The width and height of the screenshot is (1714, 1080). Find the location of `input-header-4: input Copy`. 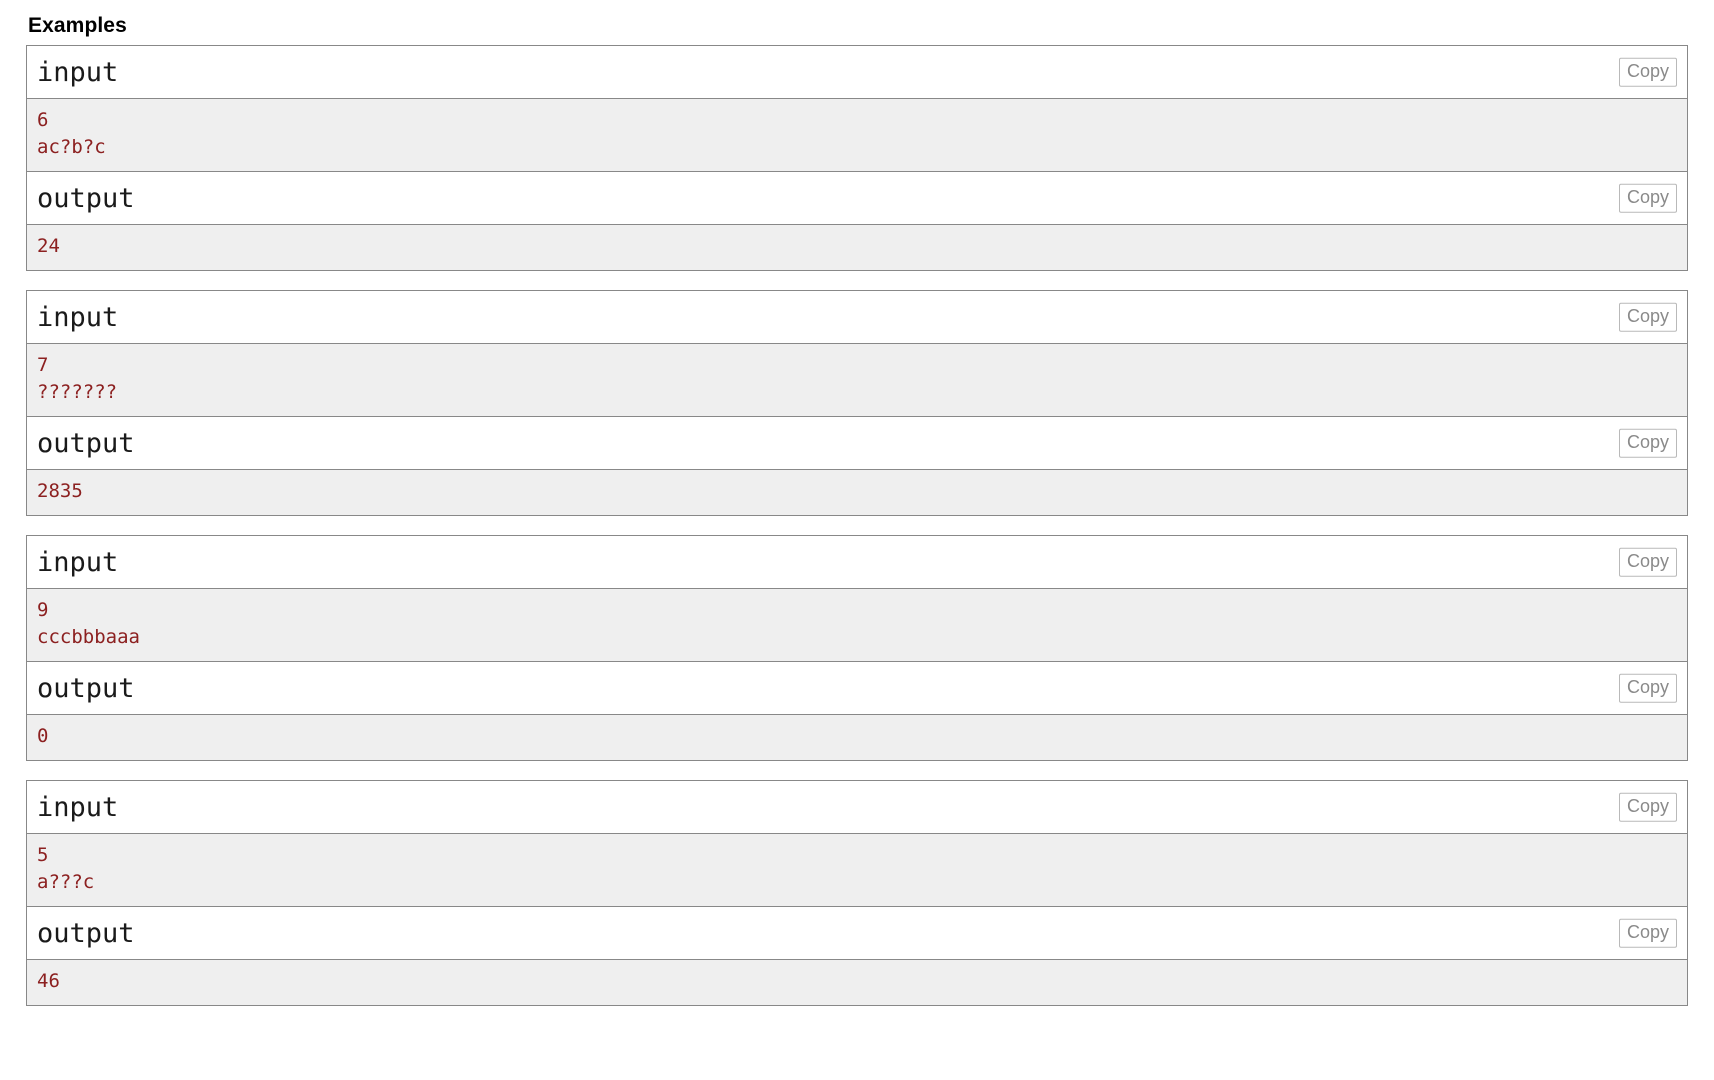

input-header-4: input Copy is located at coordinates (857, 808).